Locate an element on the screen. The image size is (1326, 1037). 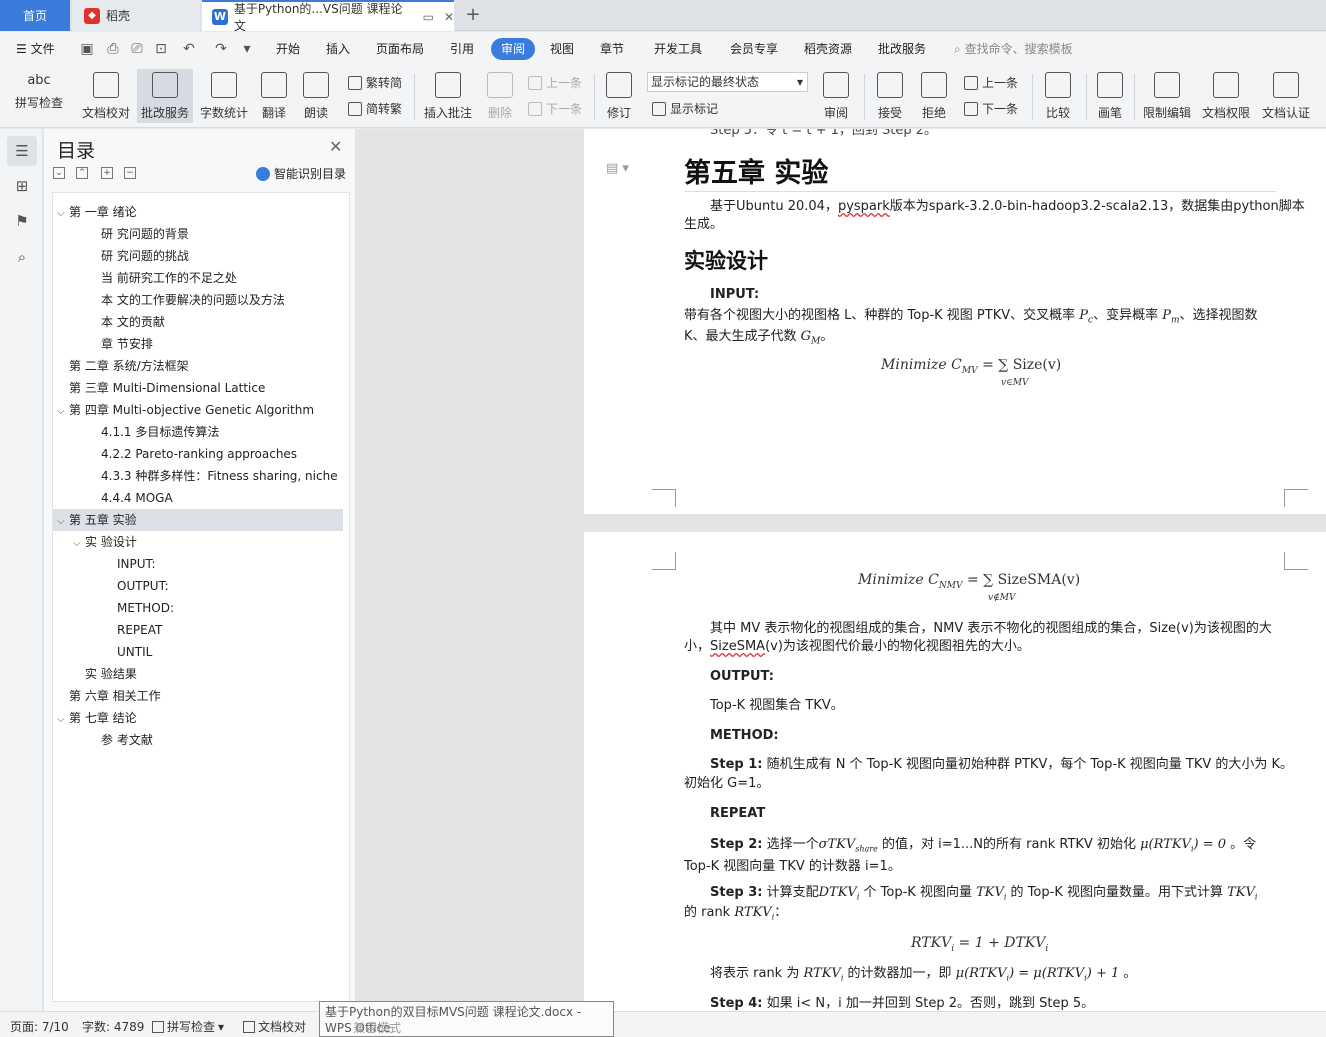
show-markup-button: 显示标记 is located at coordinates (685, 108).